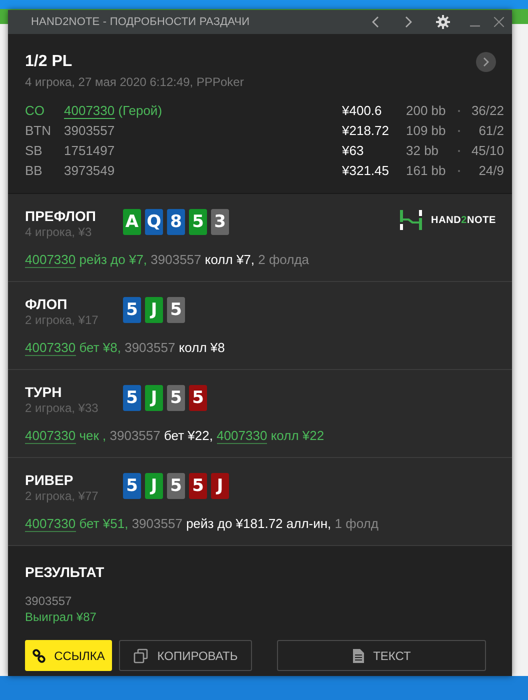  Describe the element at coordinates (362, 111) in the screenshot. I see `player-stack: ¥400.6` at that location.